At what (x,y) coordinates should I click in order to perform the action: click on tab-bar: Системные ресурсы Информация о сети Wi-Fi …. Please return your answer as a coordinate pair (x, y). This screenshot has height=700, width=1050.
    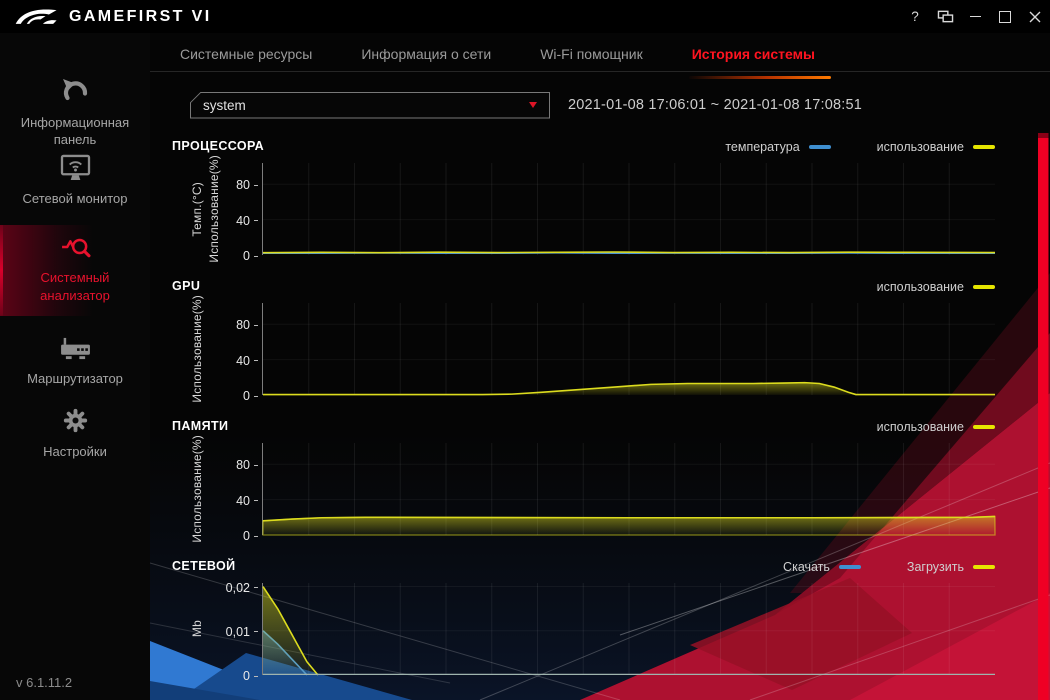
    Looking at the image, I should click on (505, 62).